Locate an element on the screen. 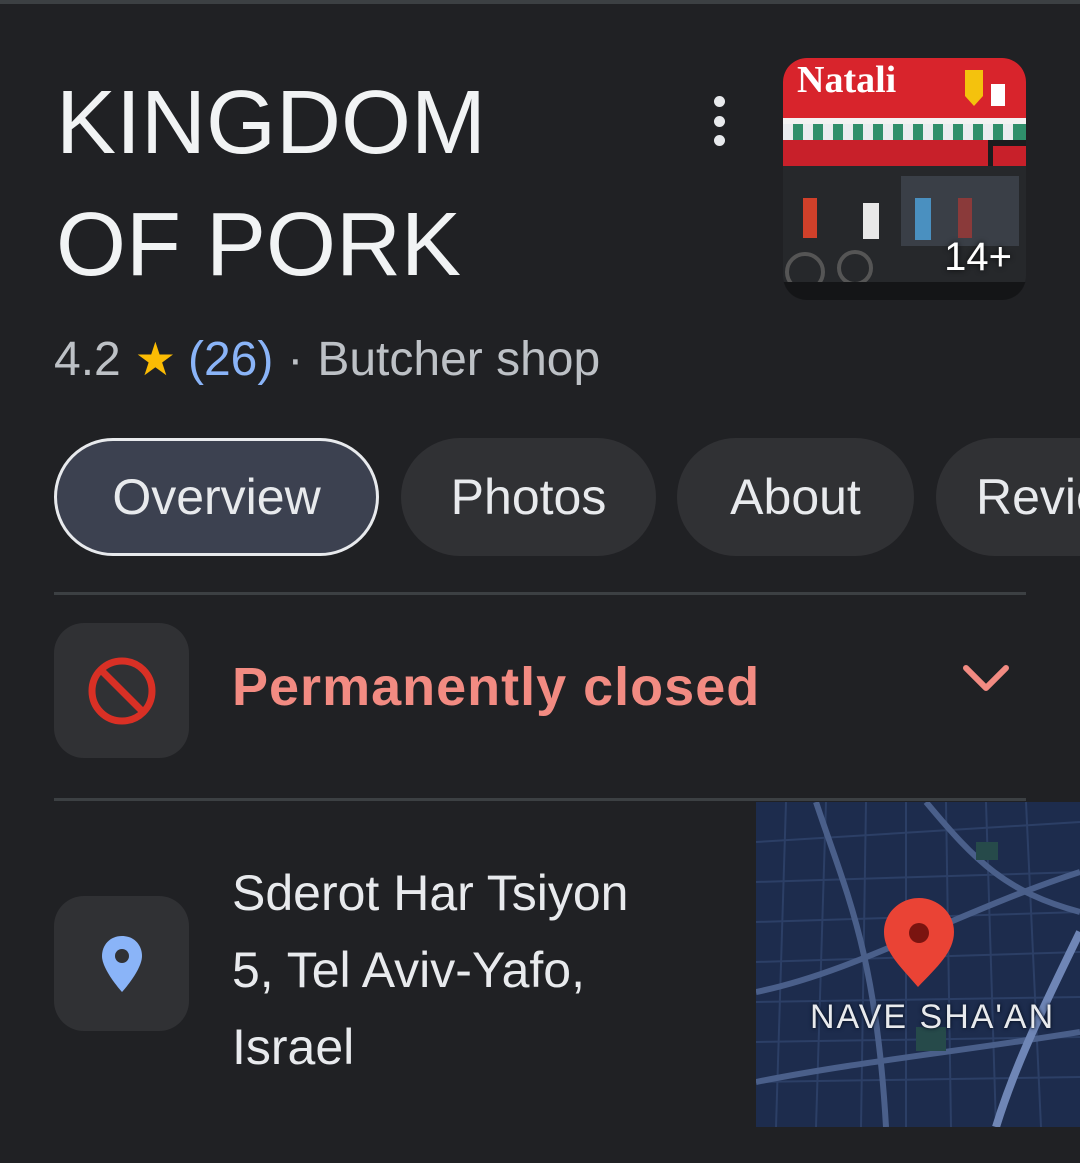 The image size is (1080, 1163). place-category: Butcher shop is located at coordinates (459, 359).